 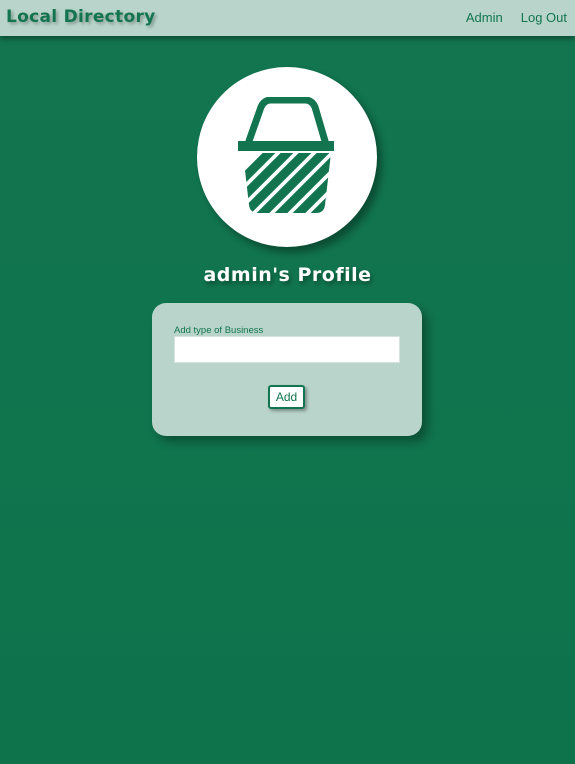 I want to click on nav-link-admin: Admin, so click(x=484, y=17).